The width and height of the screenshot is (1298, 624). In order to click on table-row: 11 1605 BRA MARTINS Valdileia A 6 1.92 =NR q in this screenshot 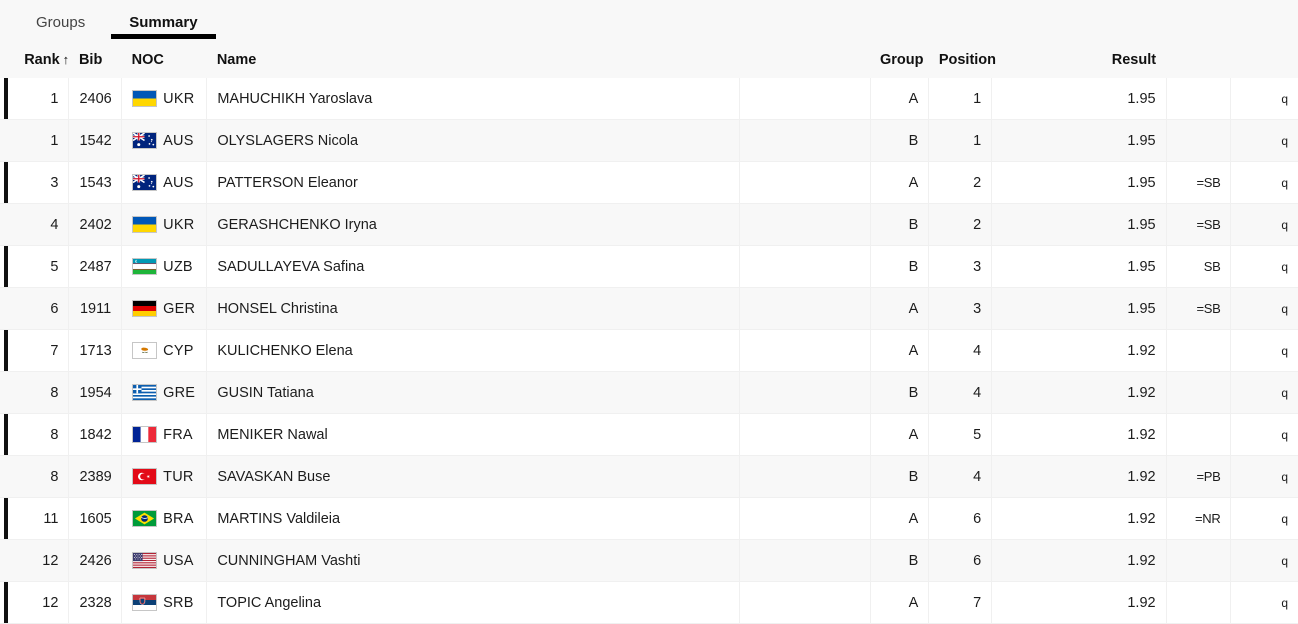, I will do `click(649, 518)`.